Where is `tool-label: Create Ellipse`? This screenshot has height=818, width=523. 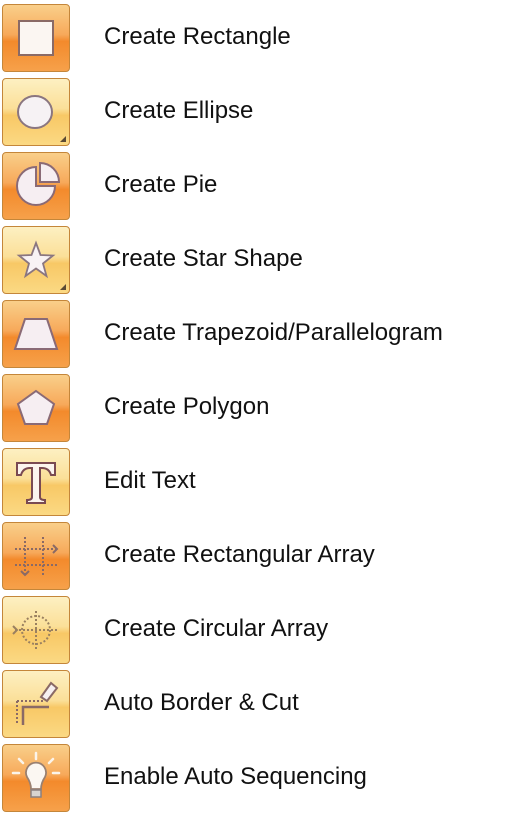 tool-label: Create Ellipse is located at coordinates (179, 110).